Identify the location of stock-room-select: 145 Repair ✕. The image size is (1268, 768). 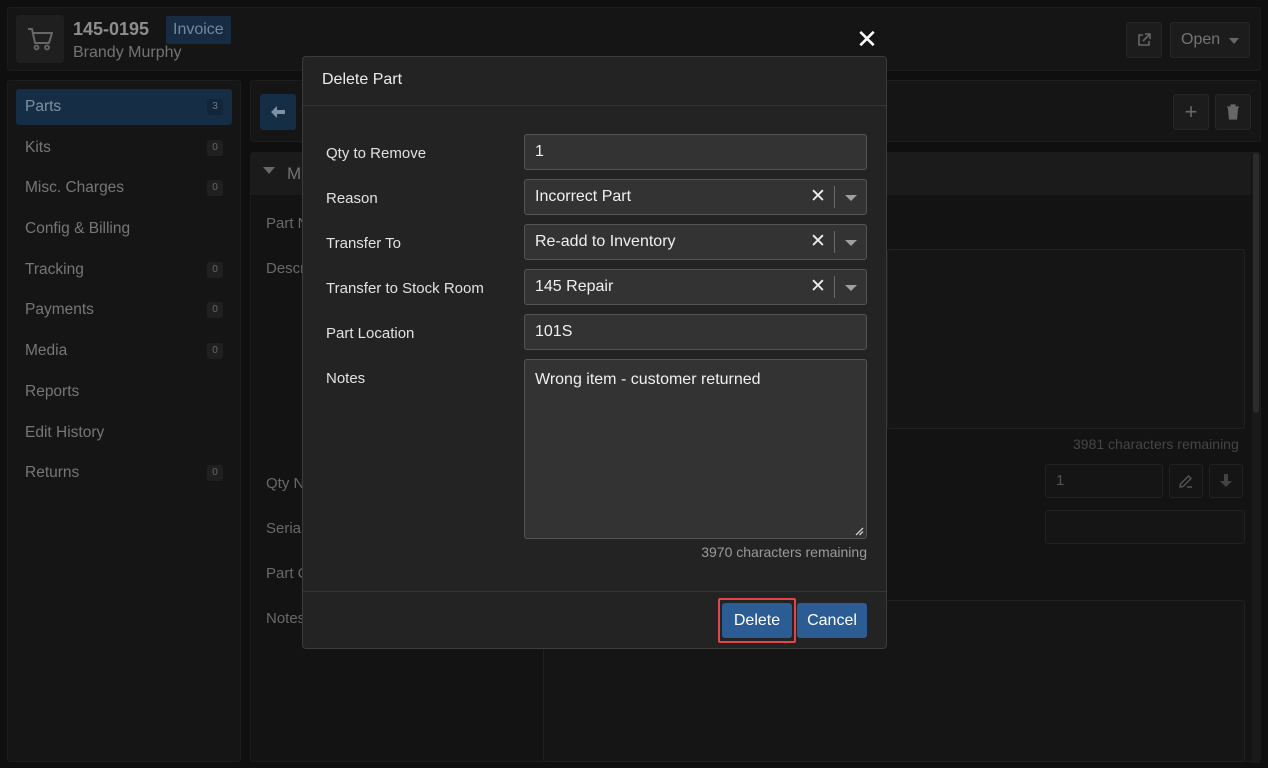
(695, 287).